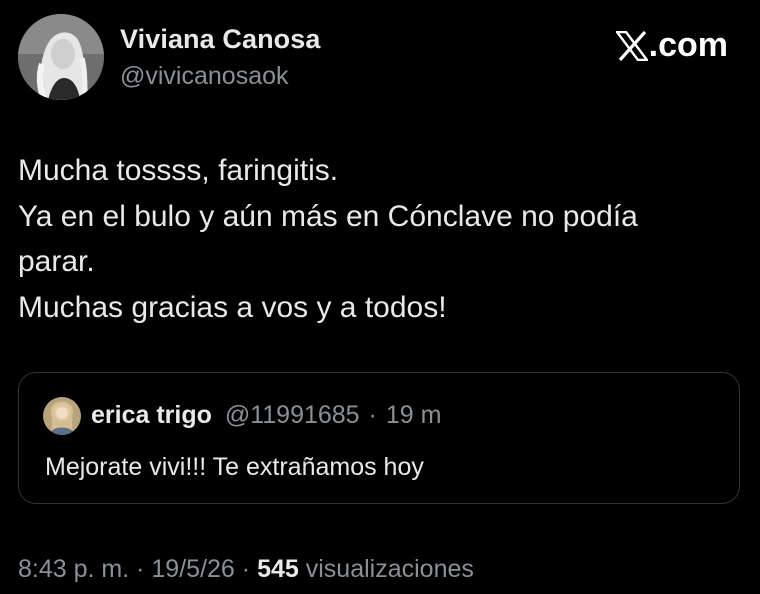  Describe the element at coordinates (151, 415) in the screenshot. I see `quote-author-name: erica trigo` at that location.